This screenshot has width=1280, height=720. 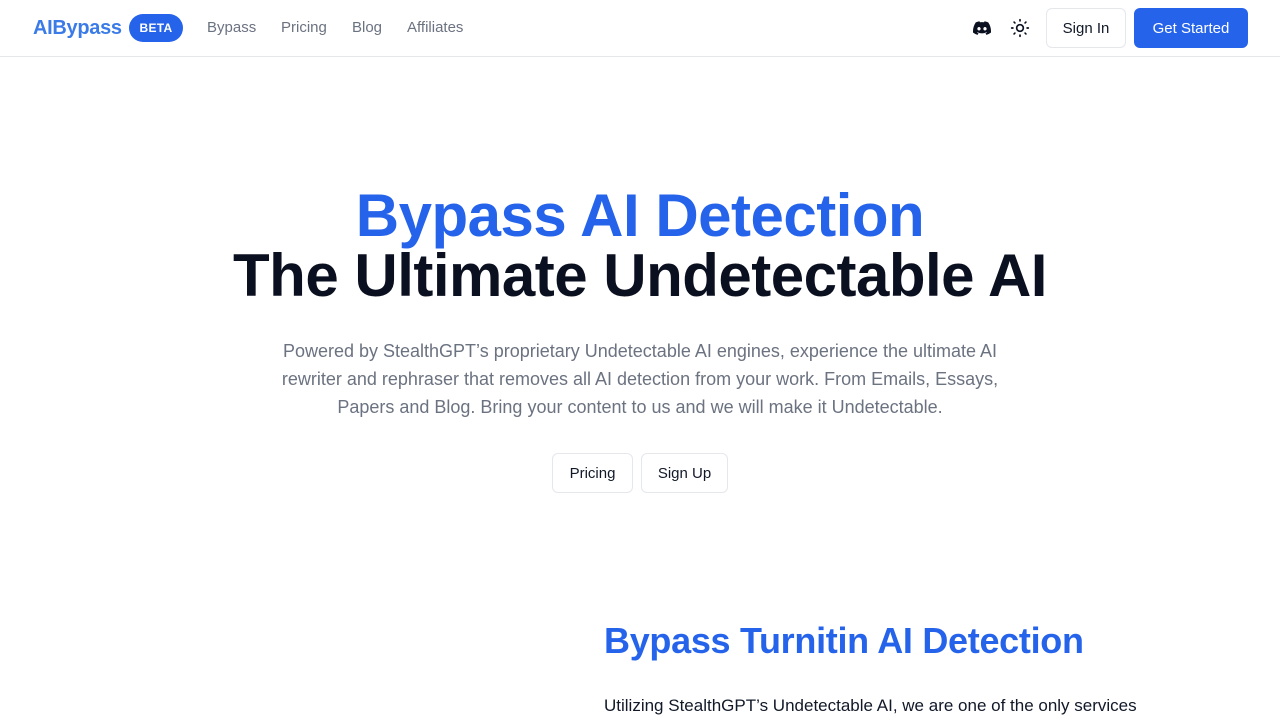 I want to click on sign-in-button: Sign In, so click(x=1086, y=28).